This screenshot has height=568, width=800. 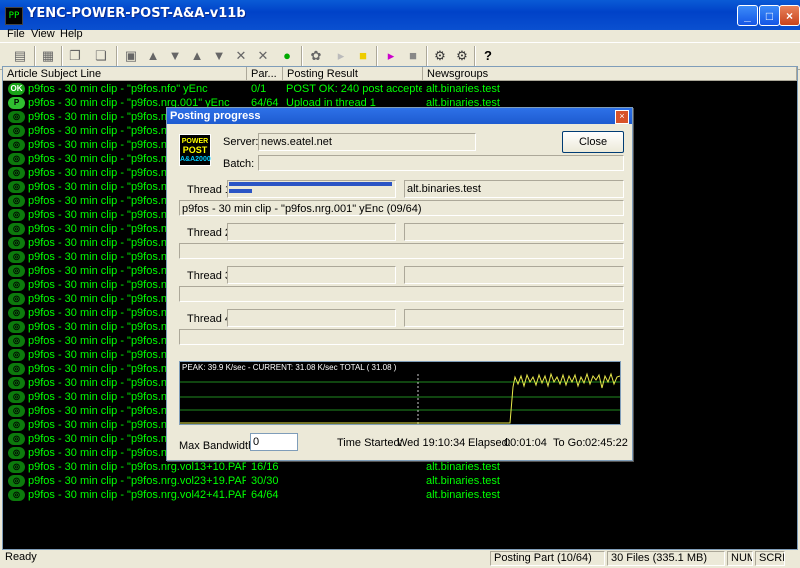 I want to click on thread-1-label: Thread 1, so click(x=209, y=190).